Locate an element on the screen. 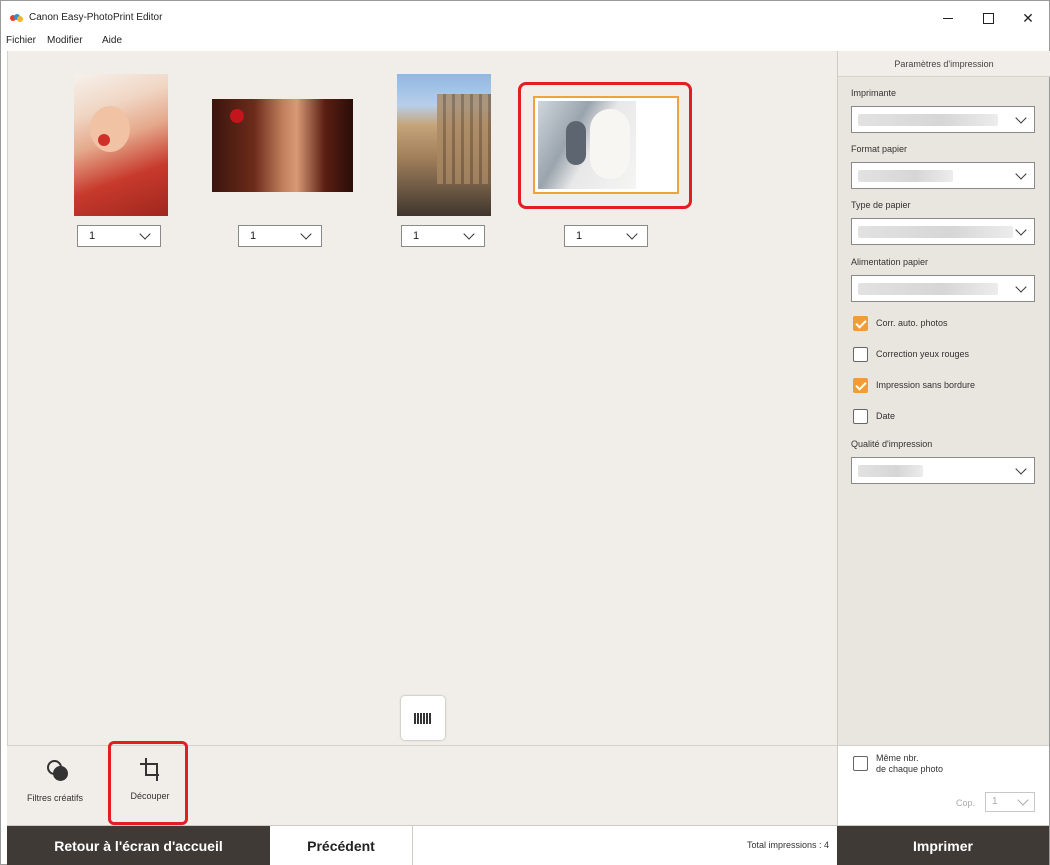 This screenshot has height=865, width=1050. paper-source-label: Alimentation papier is located at coordinates (890, 262).